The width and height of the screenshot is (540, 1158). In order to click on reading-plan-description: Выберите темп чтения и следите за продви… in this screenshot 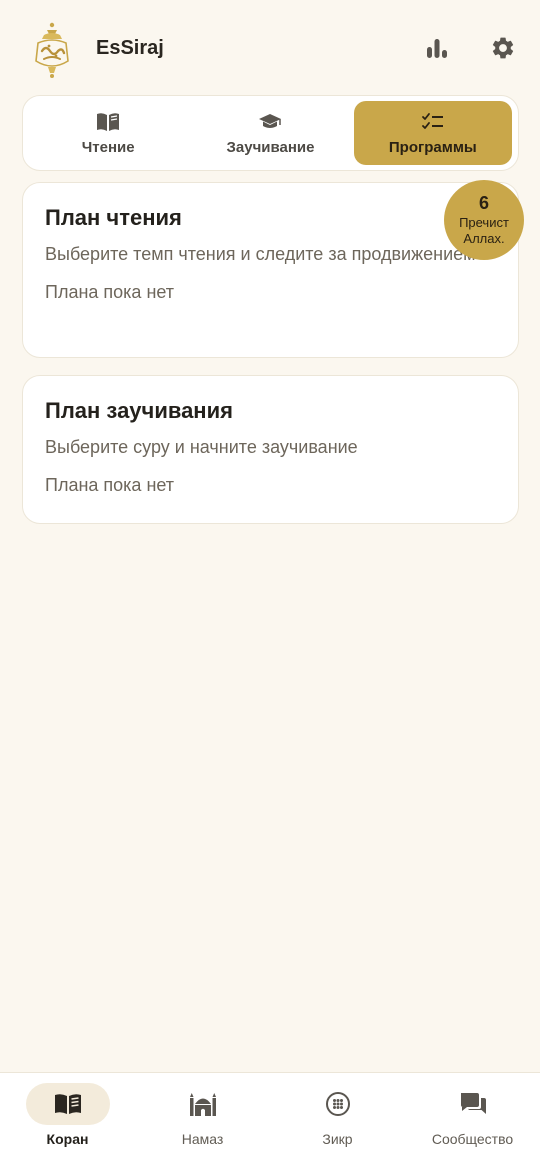, I will do `click(260, 254)`.